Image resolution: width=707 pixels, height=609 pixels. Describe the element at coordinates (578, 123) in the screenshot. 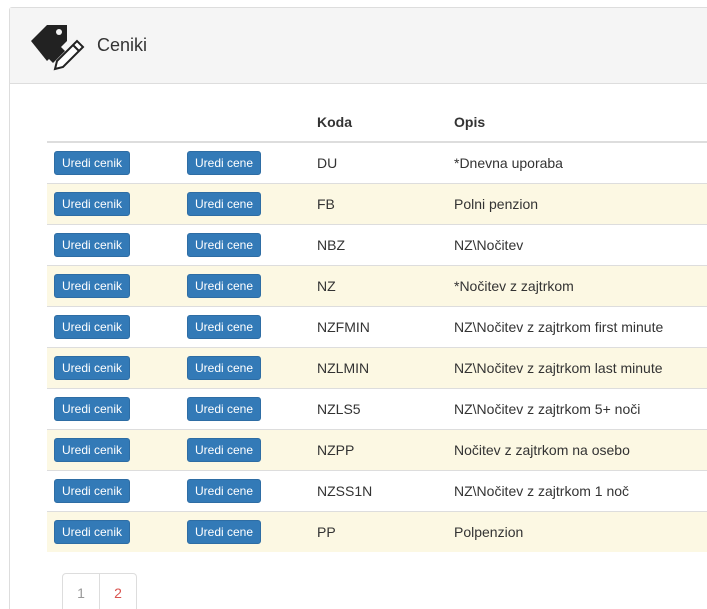

I see `header-description: Opis` at that location.